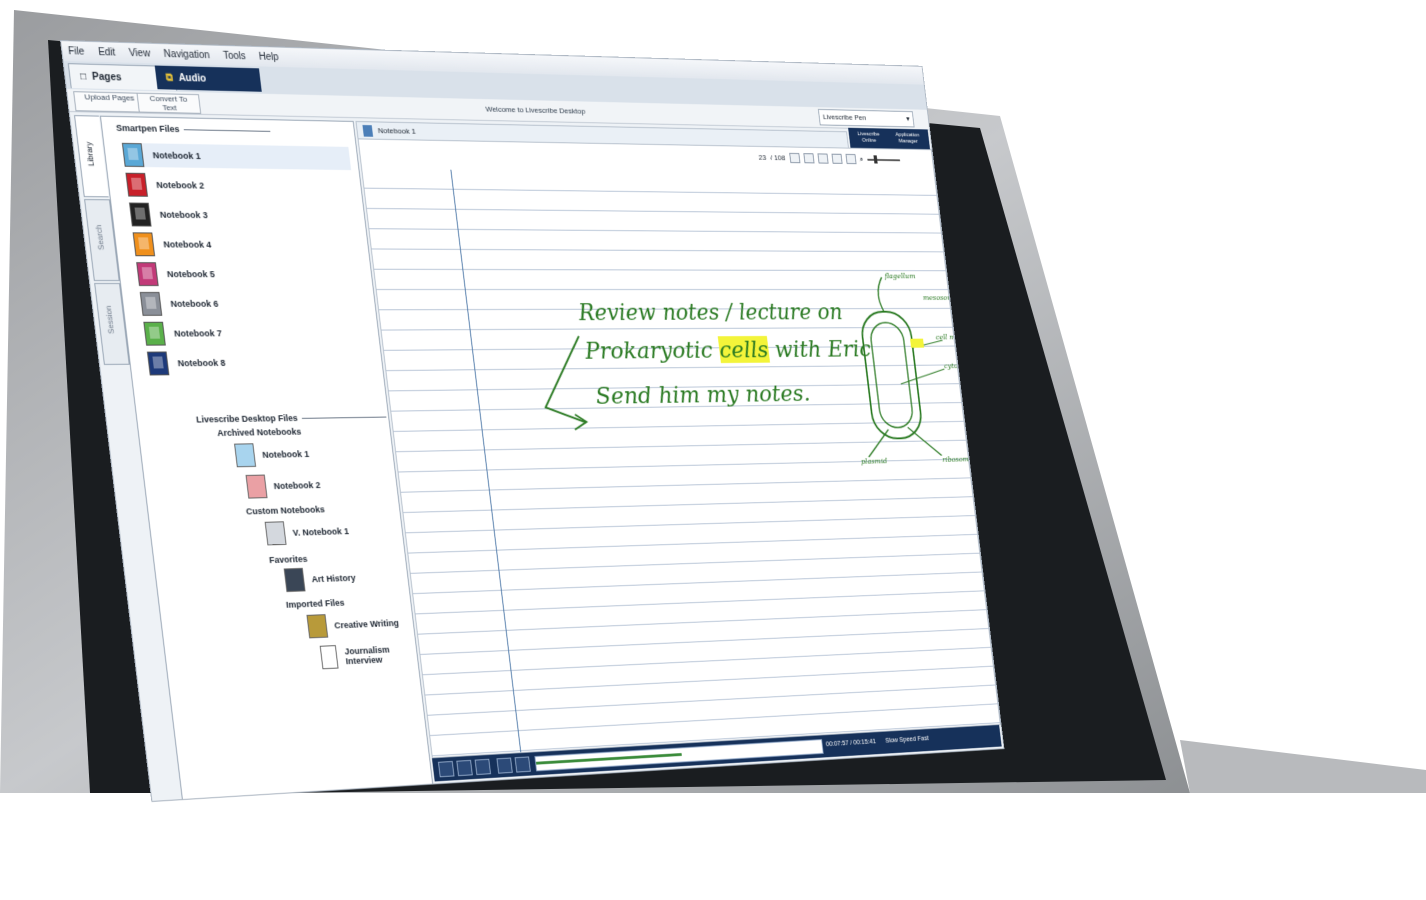 This screenshot has width=1426, height=900. I want to click on application-manager-button: Application Manager, so click(907, 138).